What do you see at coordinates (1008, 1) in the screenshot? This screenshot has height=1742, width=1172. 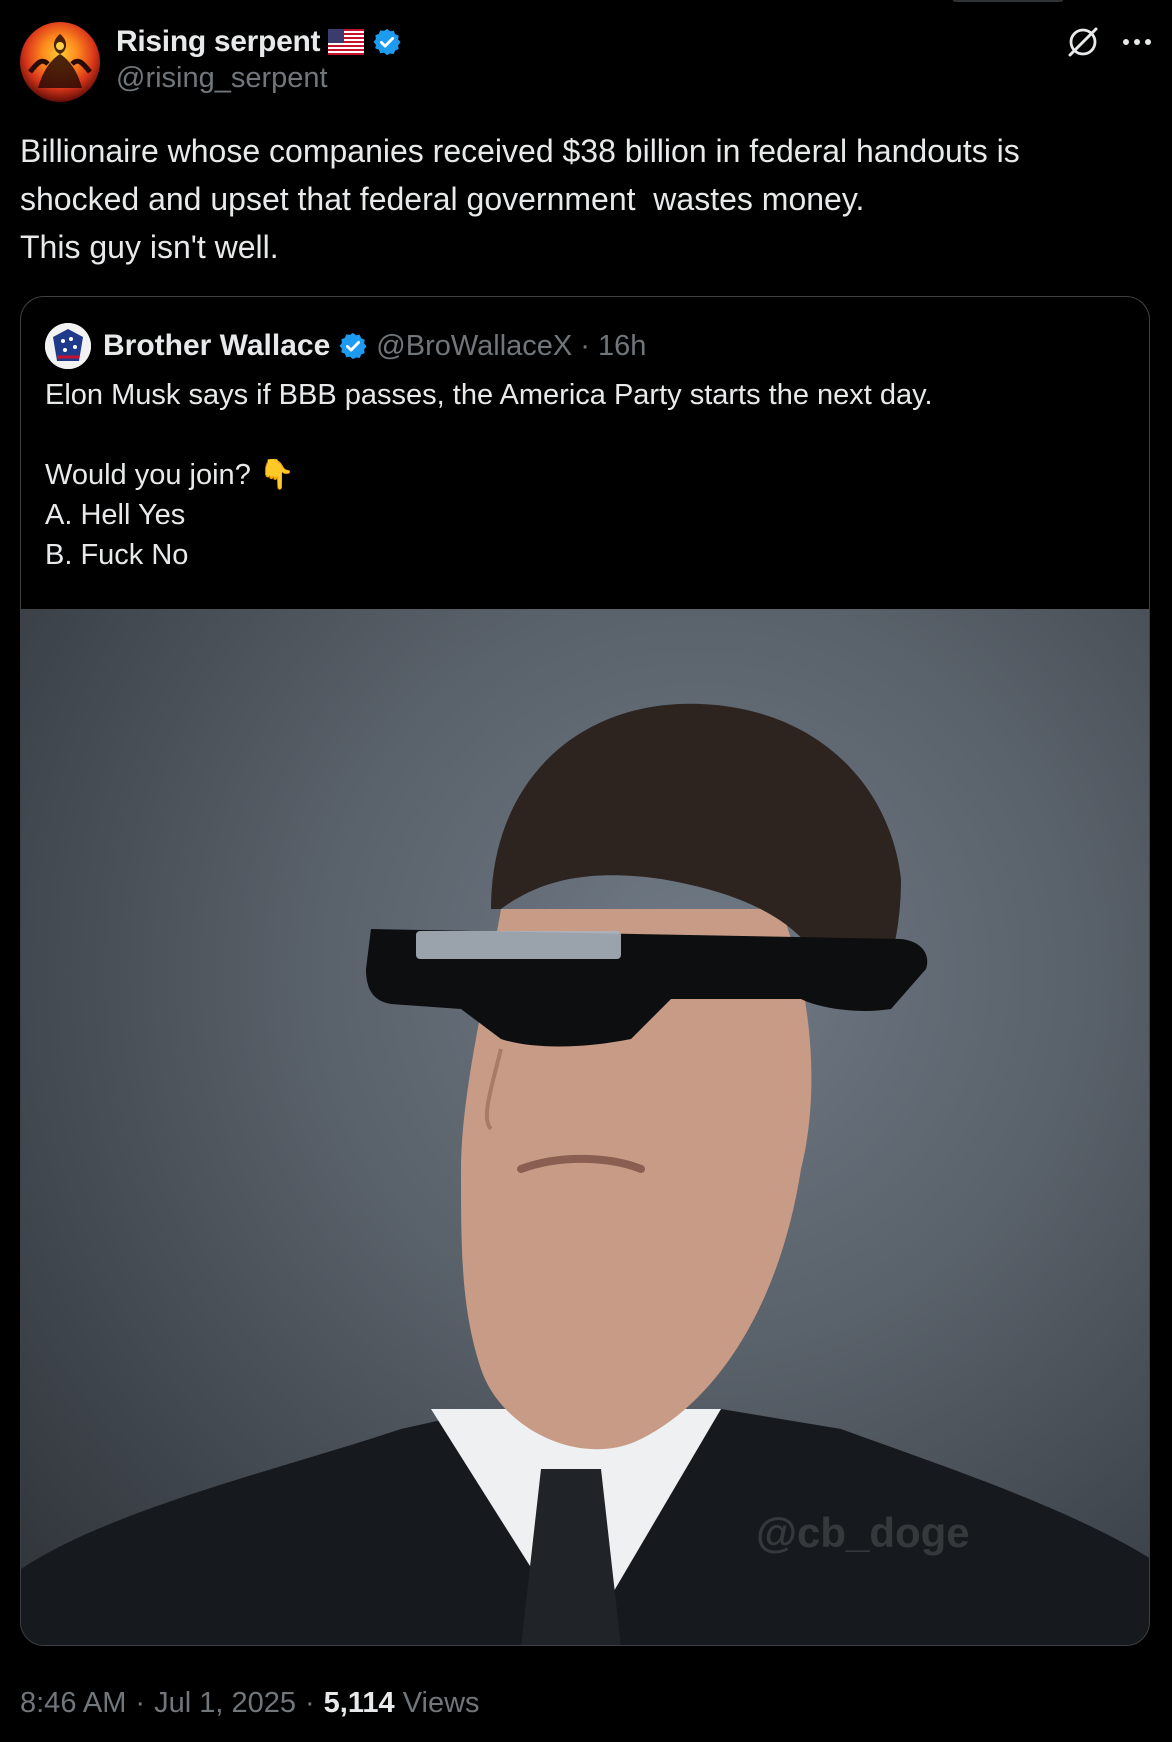 I see `top-pill` at bounding box center [1008, 1].